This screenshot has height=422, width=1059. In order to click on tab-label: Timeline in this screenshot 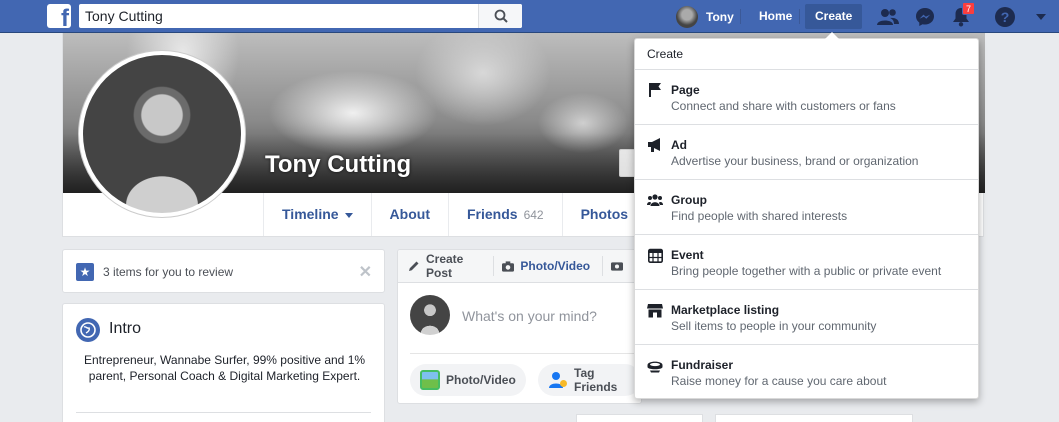, I will do `click(310, 214)`.